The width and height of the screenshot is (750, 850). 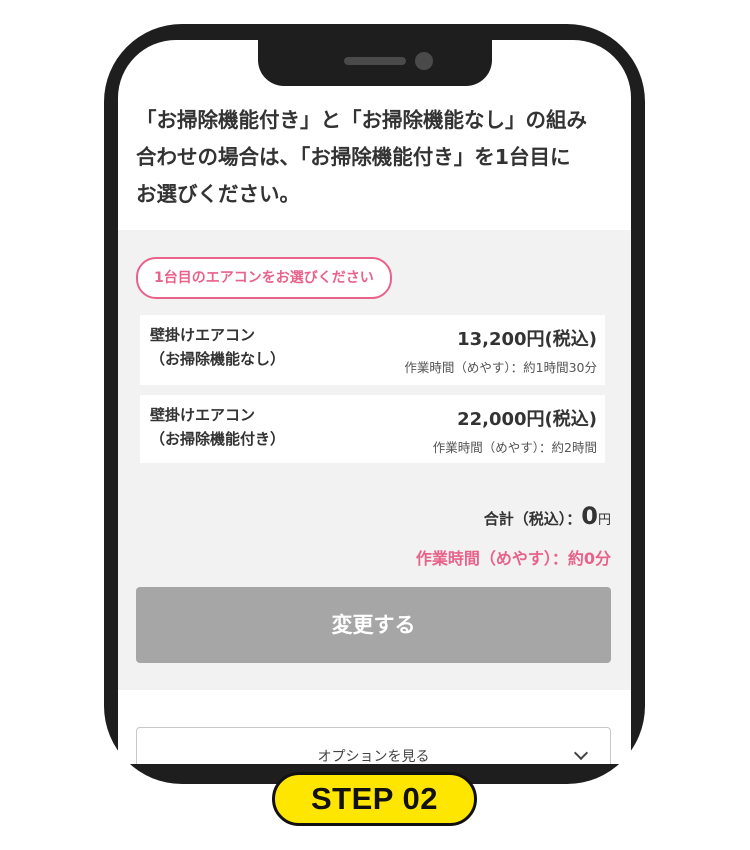 I want to click on camera-icon, so click(x=424, y=61).